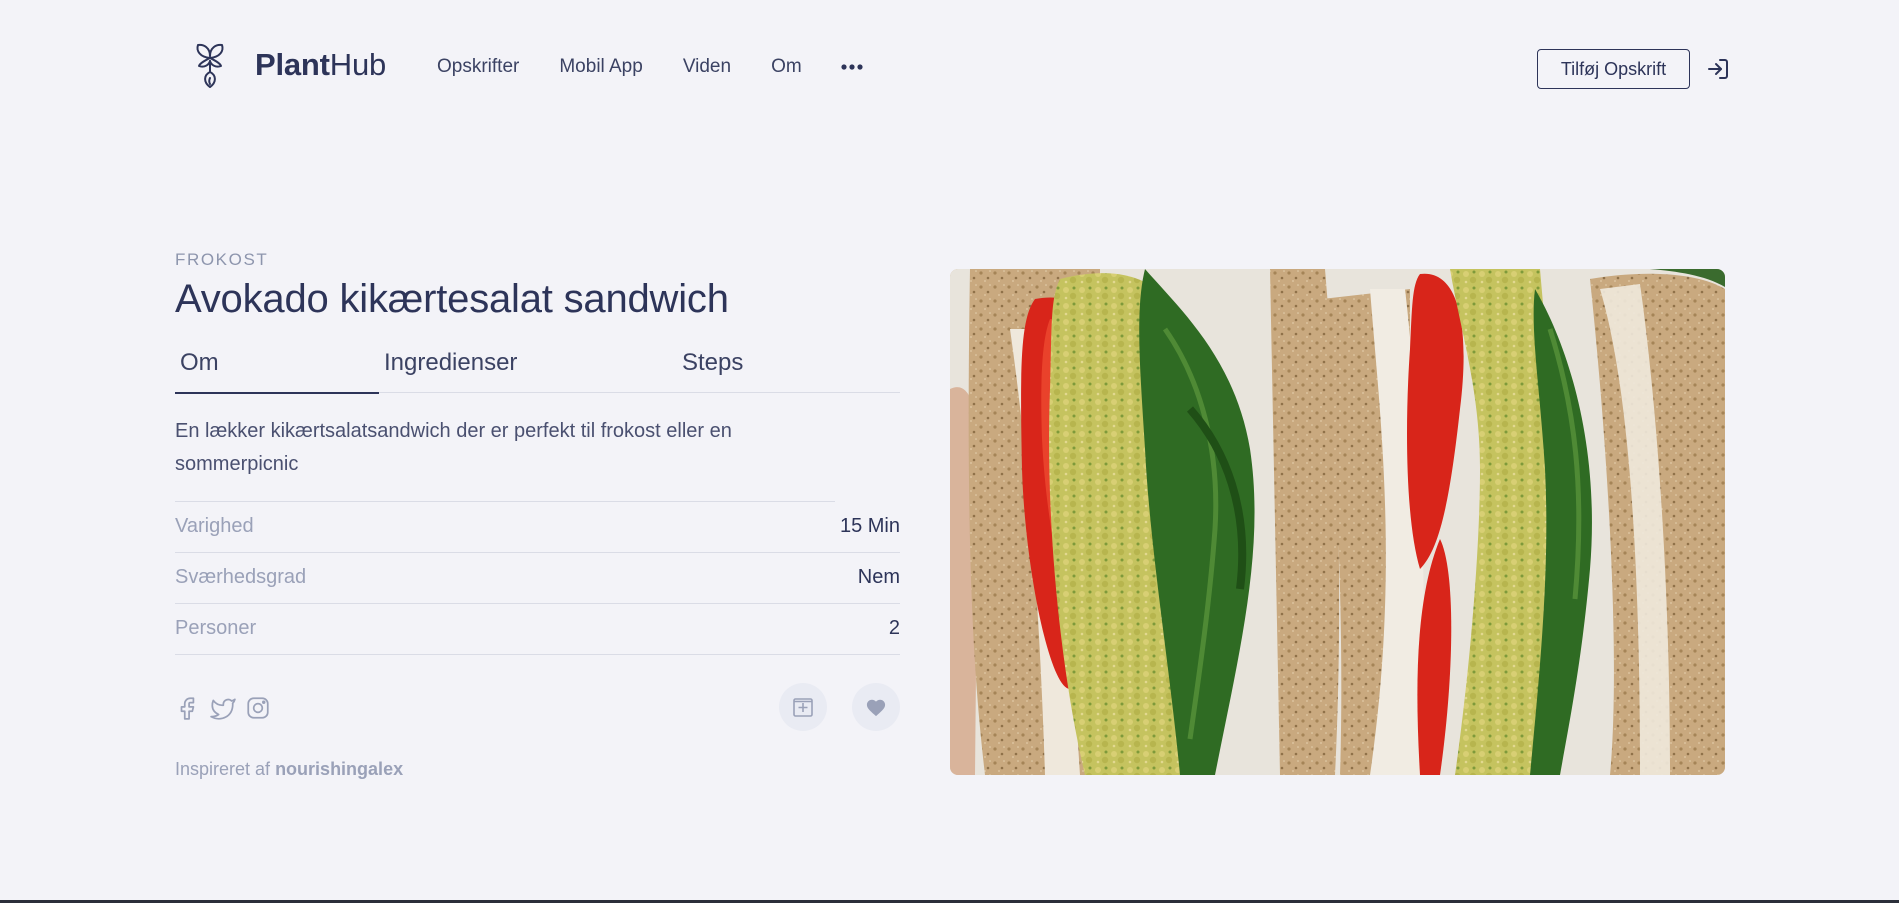 Image resolution: width=1899 pixels, height=903 pixels. I want to click on brand-name-bold: Plant, so click(292, 64).